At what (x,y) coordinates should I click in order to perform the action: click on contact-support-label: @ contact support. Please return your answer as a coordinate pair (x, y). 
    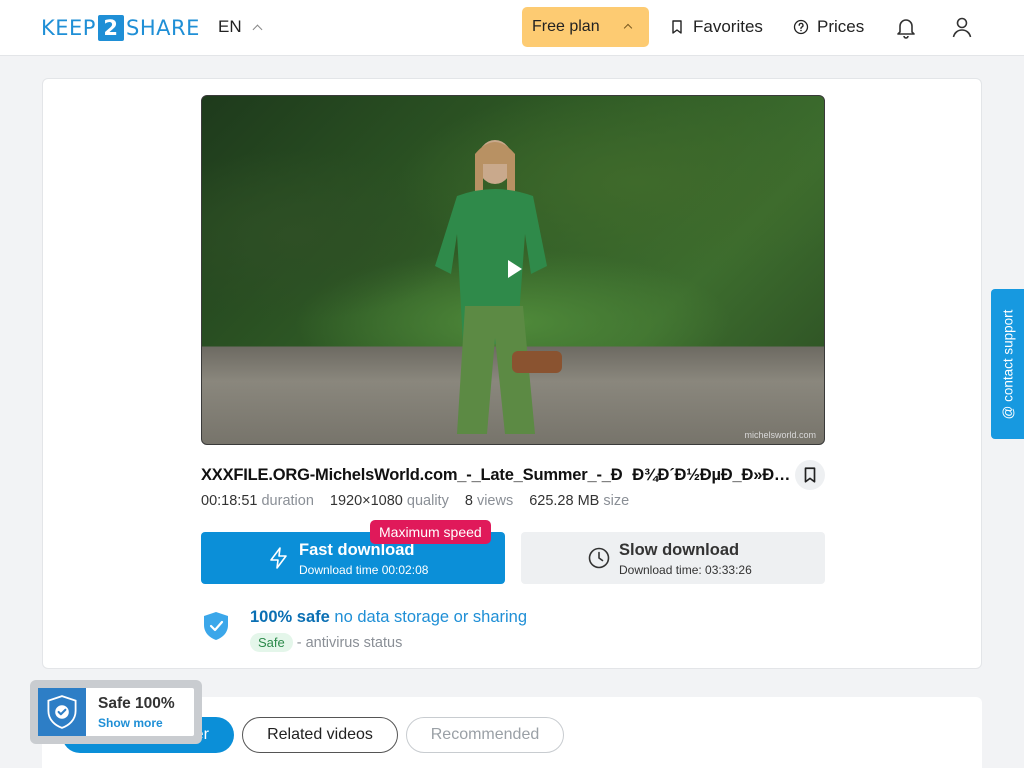
    Looking at the image, I should click on (1008, 364).